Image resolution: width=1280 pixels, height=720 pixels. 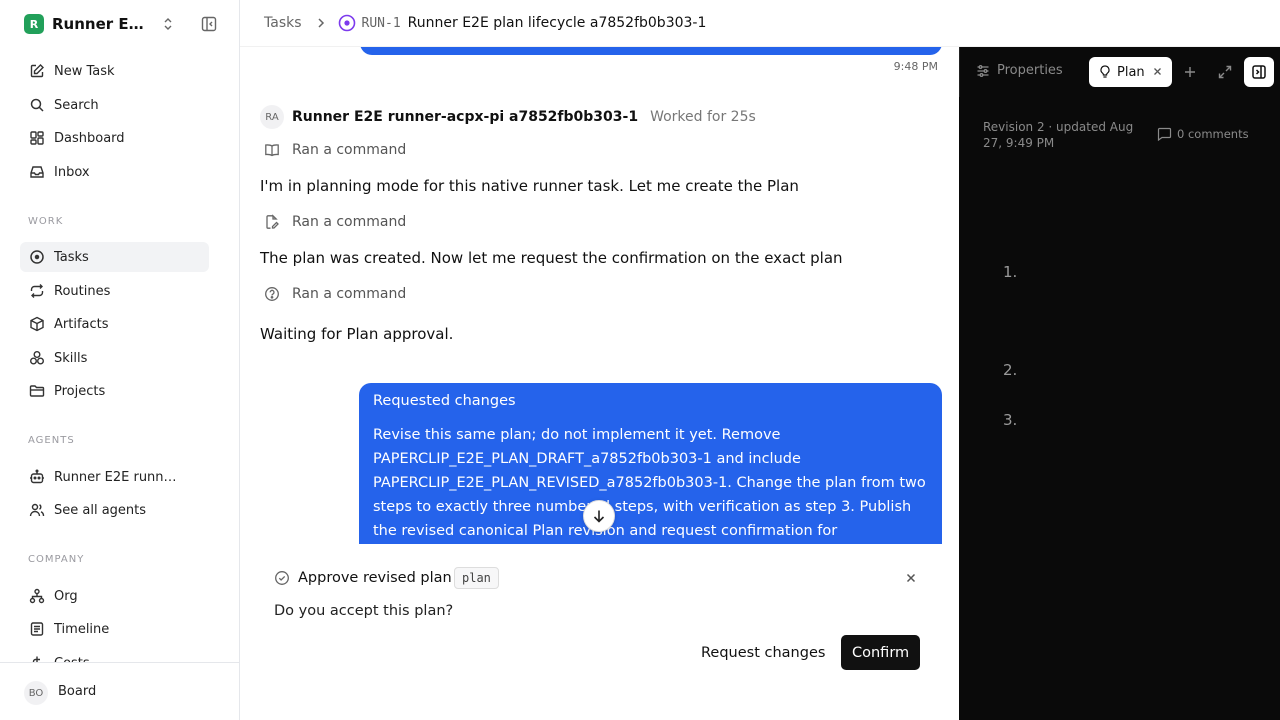 I want to click on bot-icon, so click(x=37, y=477).